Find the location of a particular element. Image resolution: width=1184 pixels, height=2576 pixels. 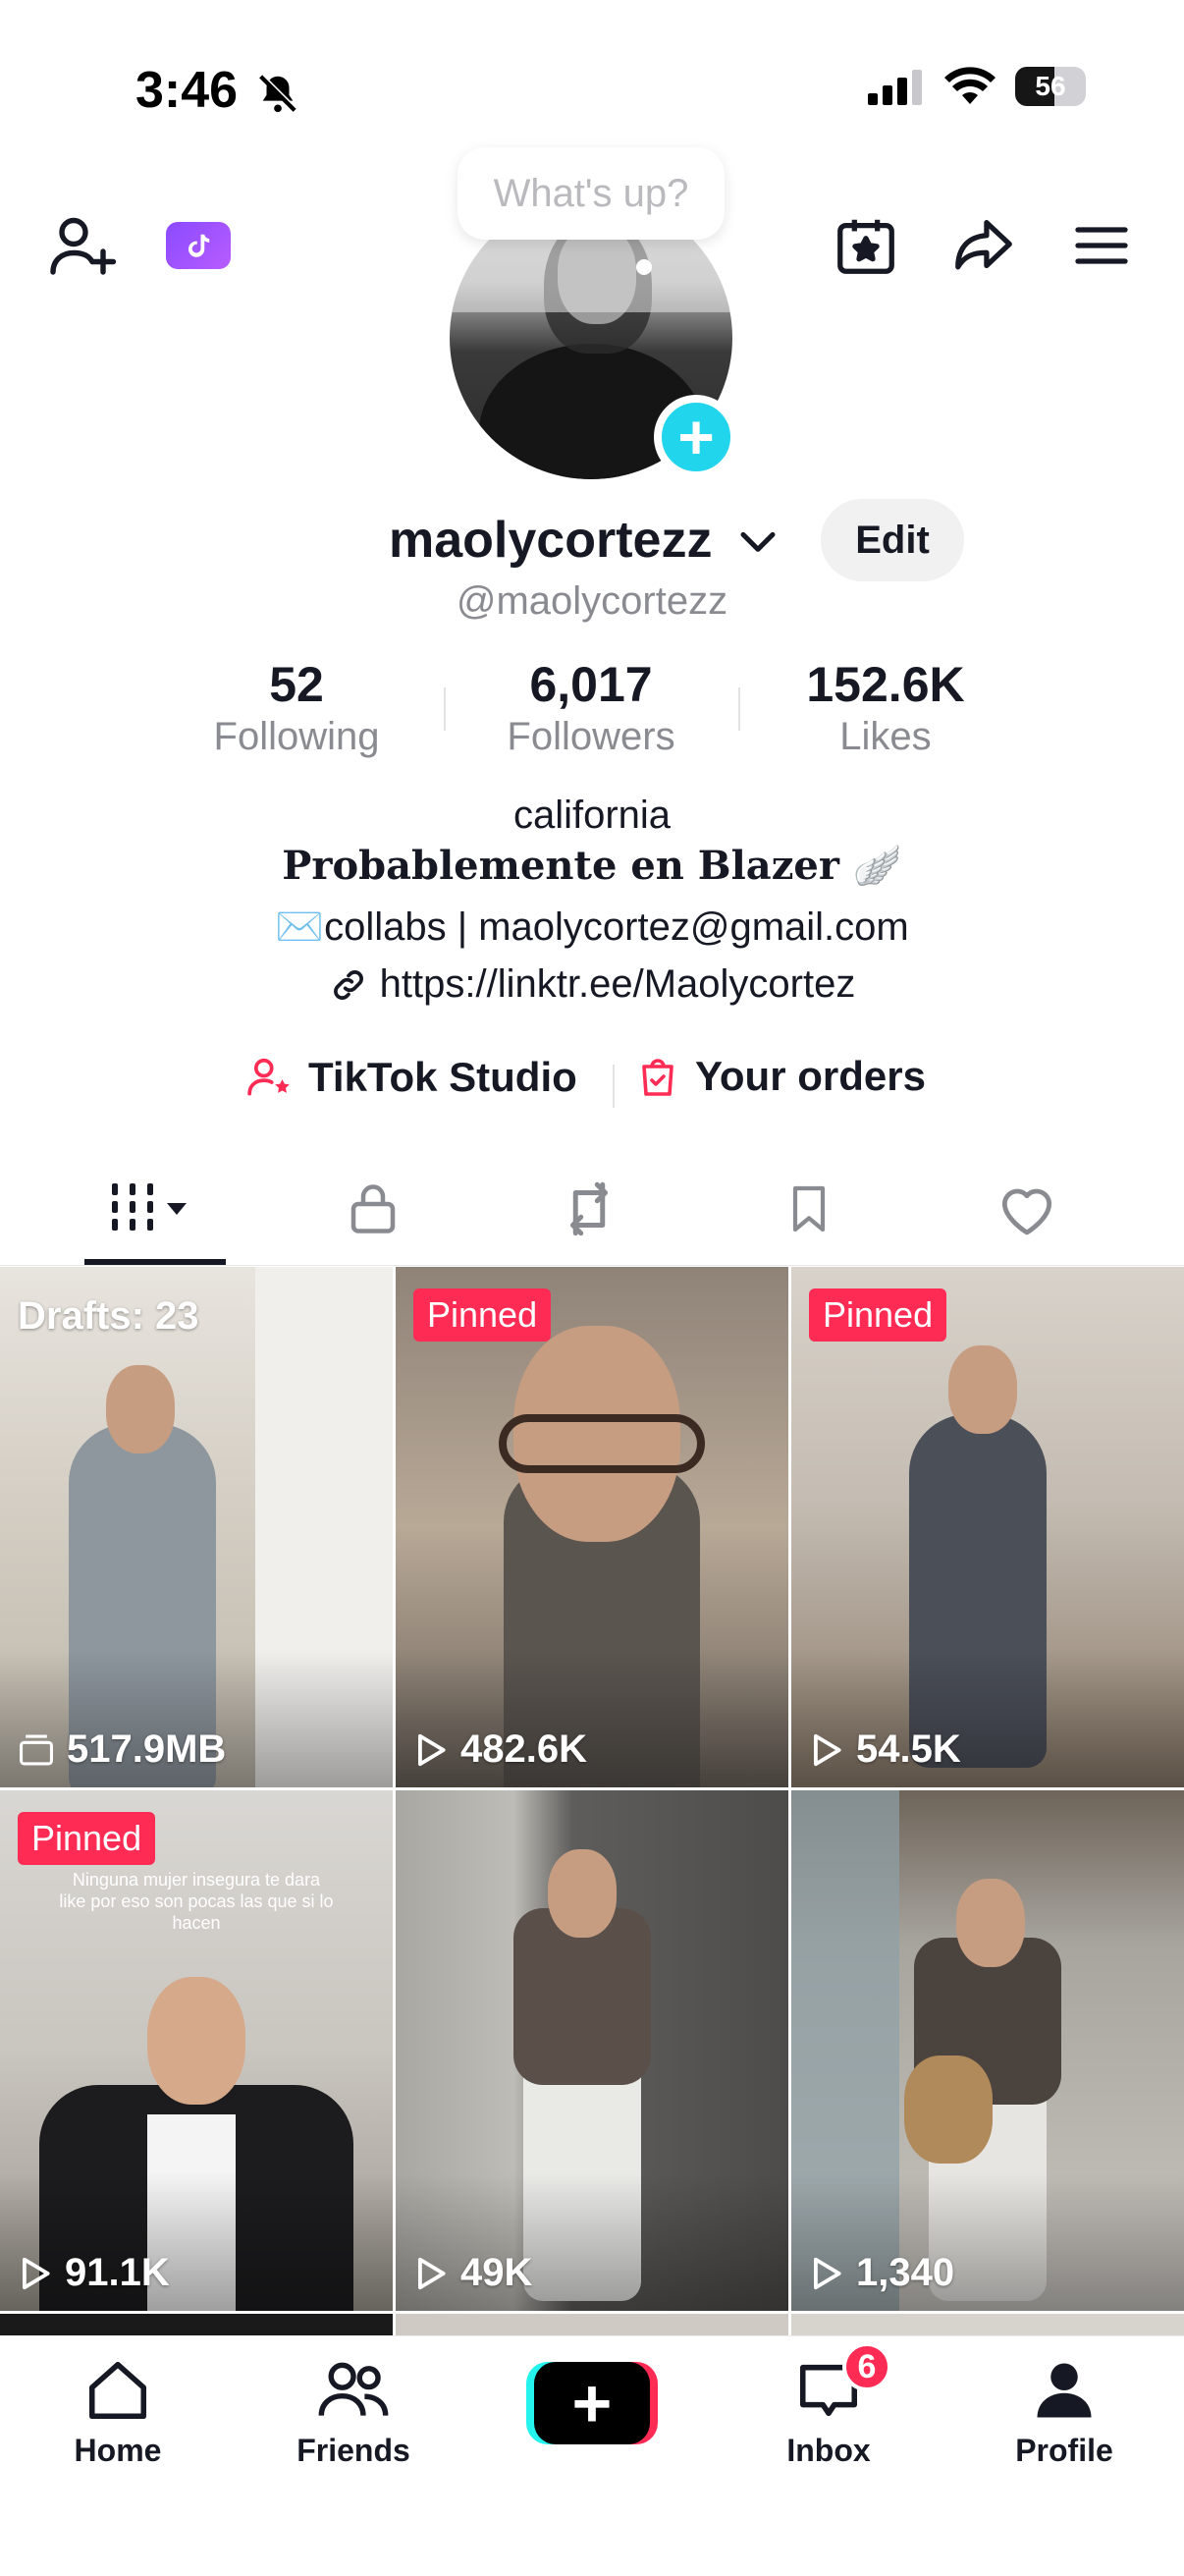

video-tile: 1,340 is located at coordinates (987, 2051).